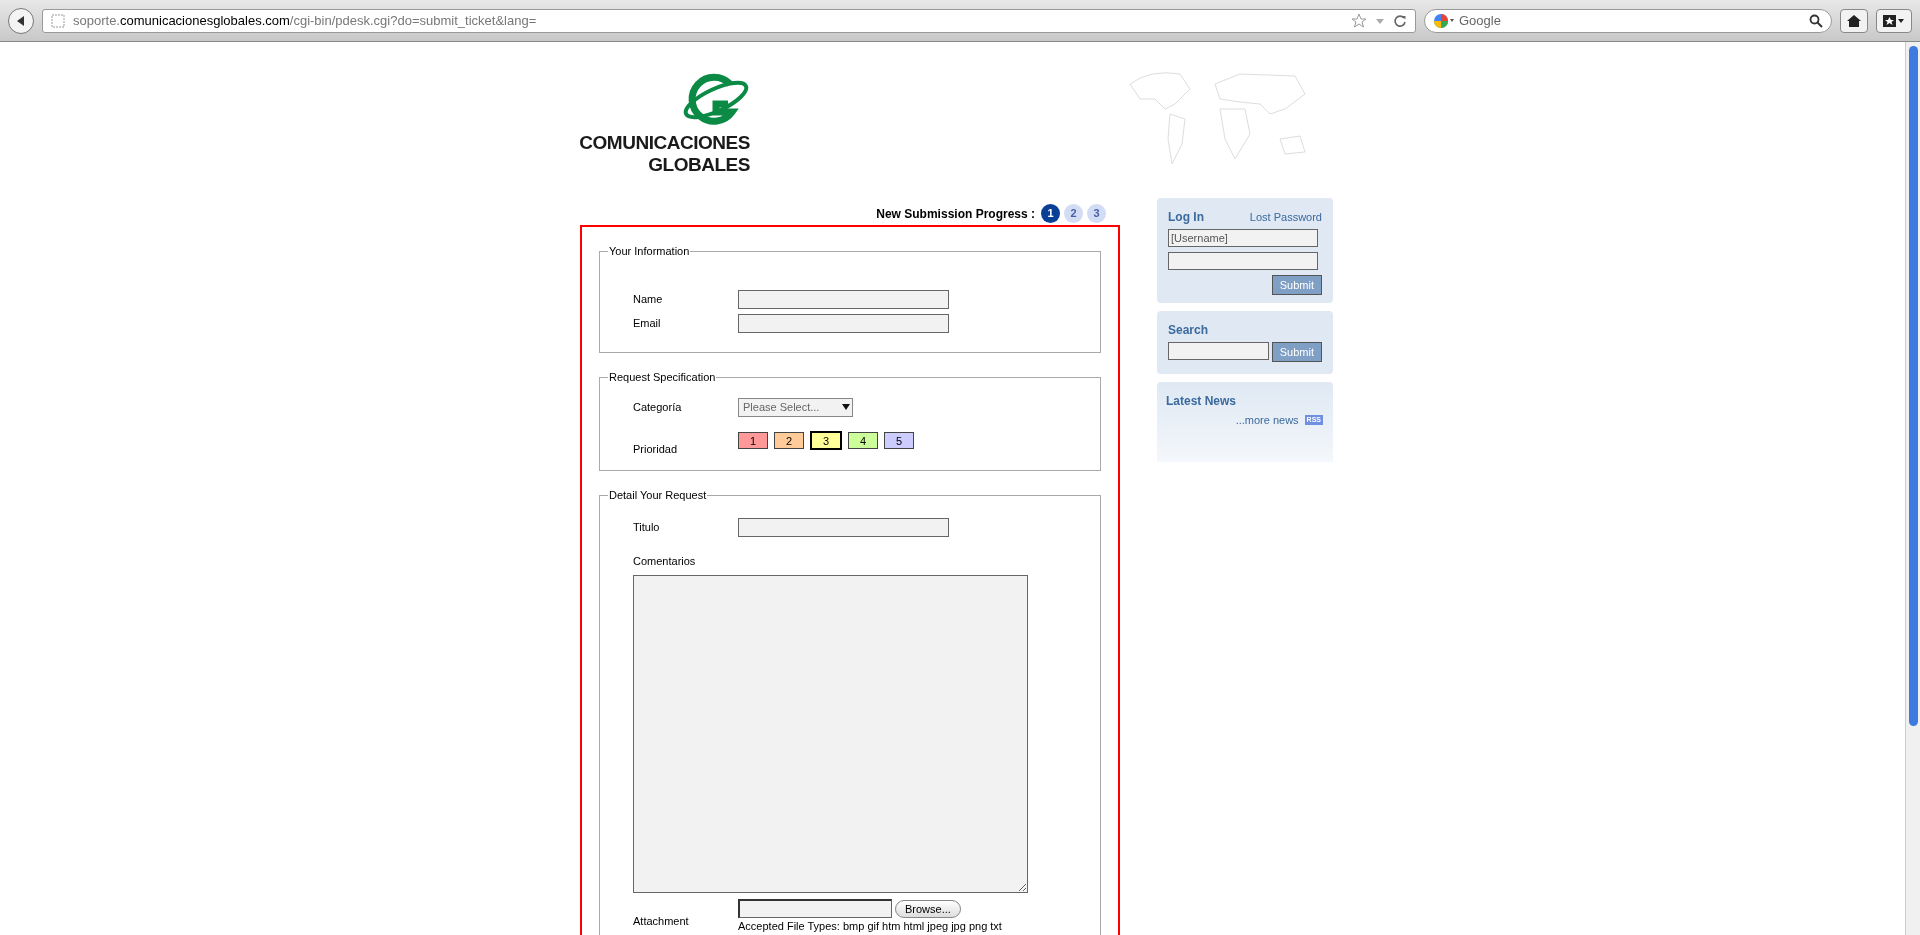 The width and height of the screenshot is (1920, 935). What do you see at coordinates (789, 440) in the screenshot?
I see `priority-option: 2` at bounding box center [789, 440].